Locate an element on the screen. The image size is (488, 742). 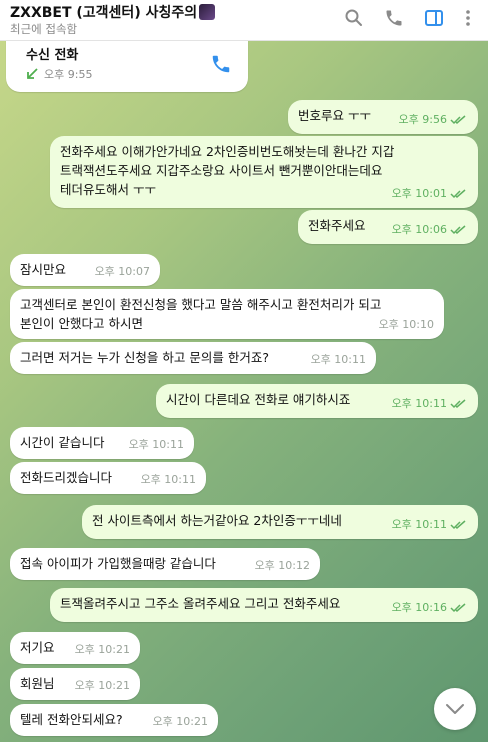
chat-title-text: ZXXBET (고객센터) 사칭주의 is located at coordinates (103, 13).